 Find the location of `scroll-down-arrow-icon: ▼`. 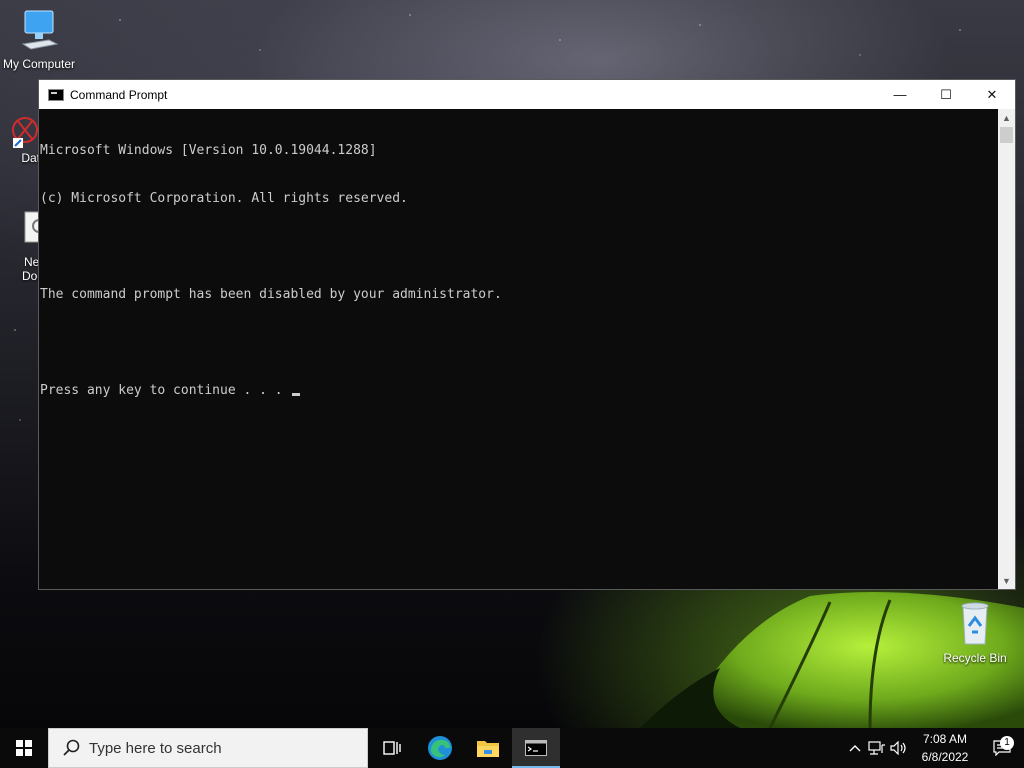

scroll-down-arrow-icon: ▼ is located at coordinates (1006, 580).